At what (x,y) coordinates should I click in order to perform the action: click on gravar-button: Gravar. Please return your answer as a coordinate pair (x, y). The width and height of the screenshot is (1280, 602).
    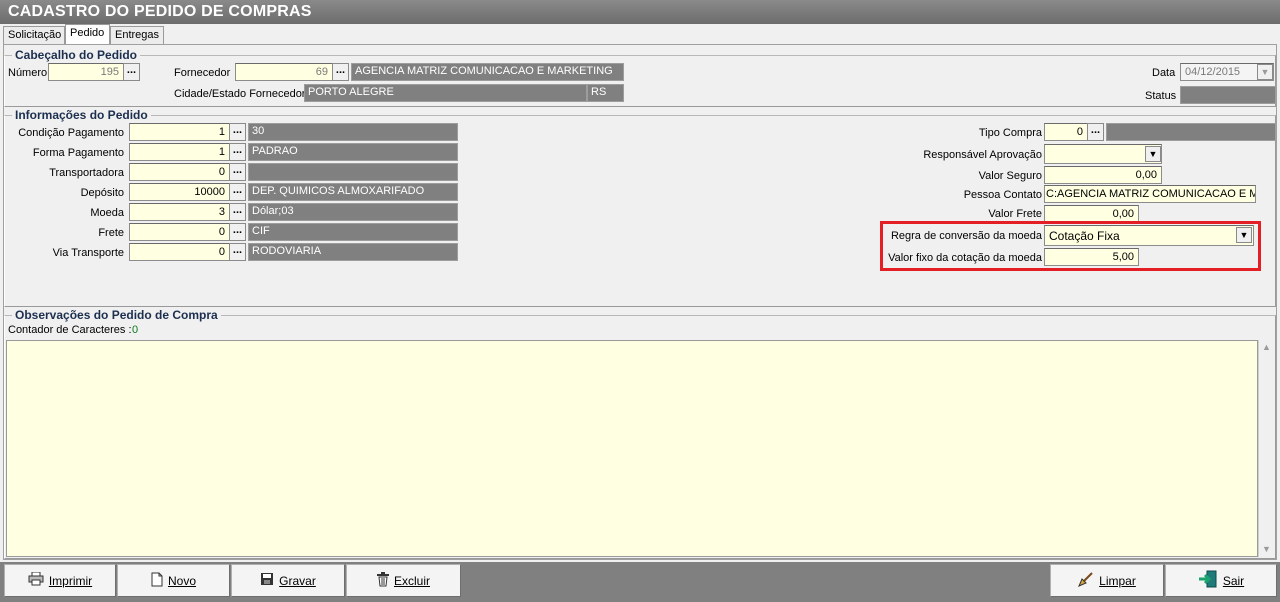
    Looking at the image, I should click on (288, 580).